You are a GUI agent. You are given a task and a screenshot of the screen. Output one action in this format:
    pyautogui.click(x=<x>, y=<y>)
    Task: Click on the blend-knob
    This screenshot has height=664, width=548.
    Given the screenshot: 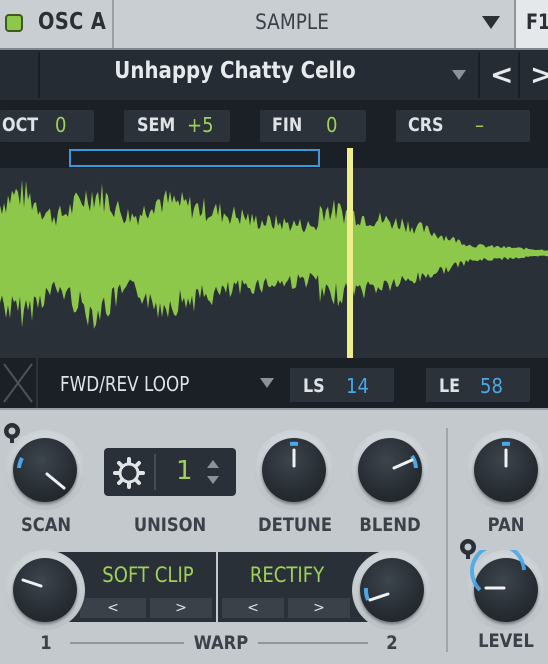 What is the action you would take?
    pyautogui.click(x=390, y=470)
    